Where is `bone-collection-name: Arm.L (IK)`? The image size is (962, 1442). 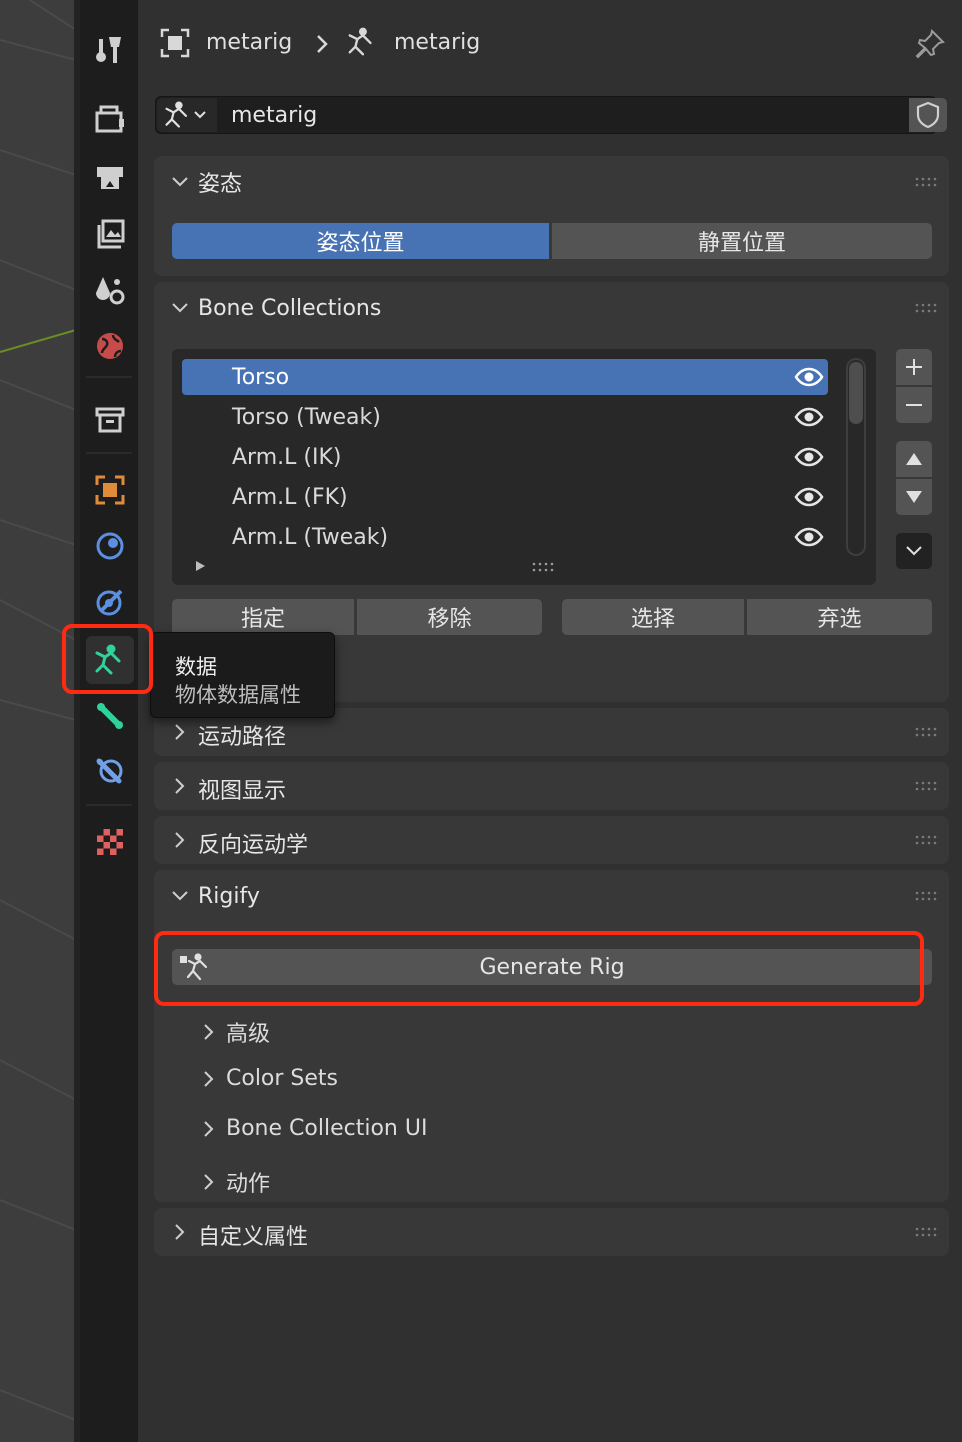
bone-collection-name: Arm.L (IK) is located at coordinates (287, 457).